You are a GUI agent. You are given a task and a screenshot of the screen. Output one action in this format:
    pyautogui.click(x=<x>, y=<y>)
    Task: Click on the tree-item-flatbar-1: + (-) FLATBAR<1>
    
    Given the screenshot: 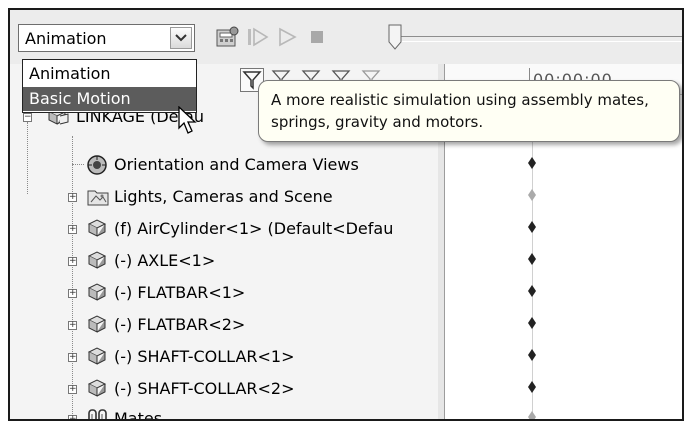 What is the action you would take?
    pyautogui.click(x=224, y=293)
    